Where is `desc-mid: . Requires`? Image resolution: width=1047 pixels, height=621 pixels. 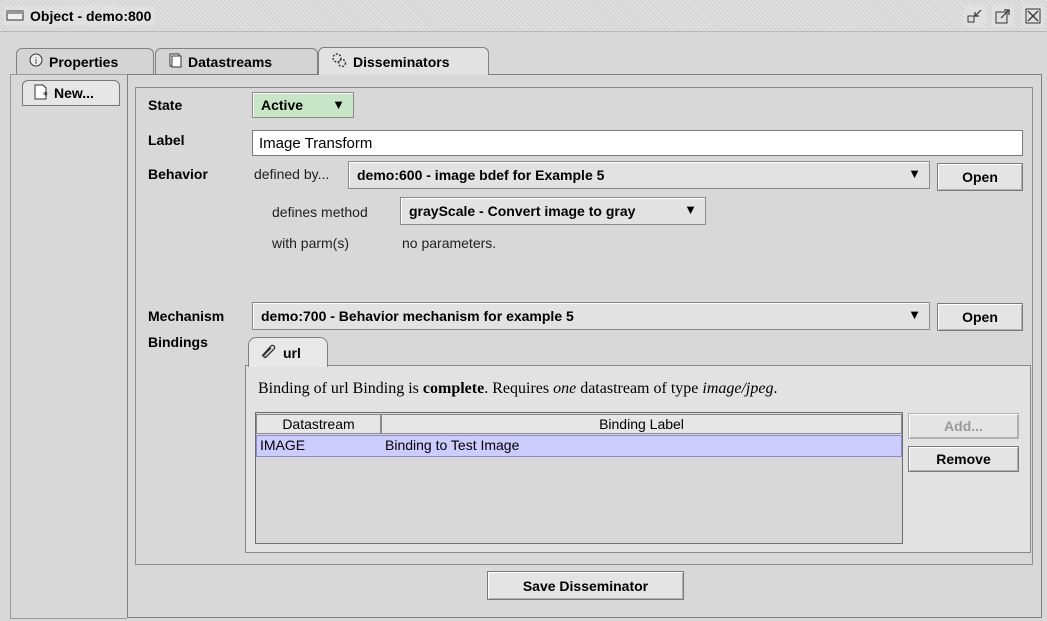 desc-mid: . Requires is located at coordinates (519, 388).